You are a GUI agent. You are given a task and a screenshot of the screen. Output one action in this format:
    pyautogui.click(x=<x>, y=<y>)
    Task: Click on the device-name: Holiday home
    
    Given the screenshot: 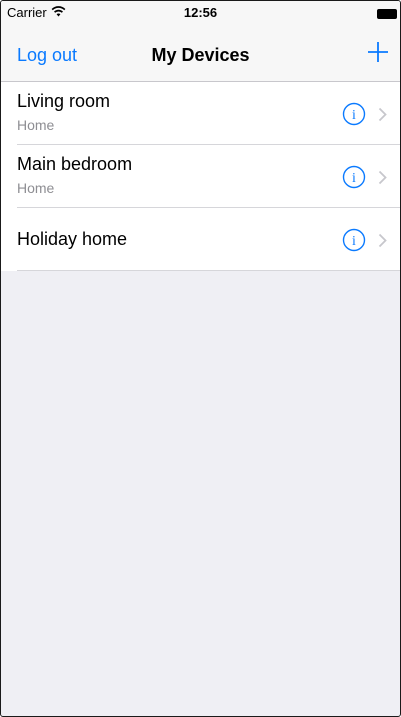 What is the action you would take?
    pyautogui.click(x=72, y=239)
    